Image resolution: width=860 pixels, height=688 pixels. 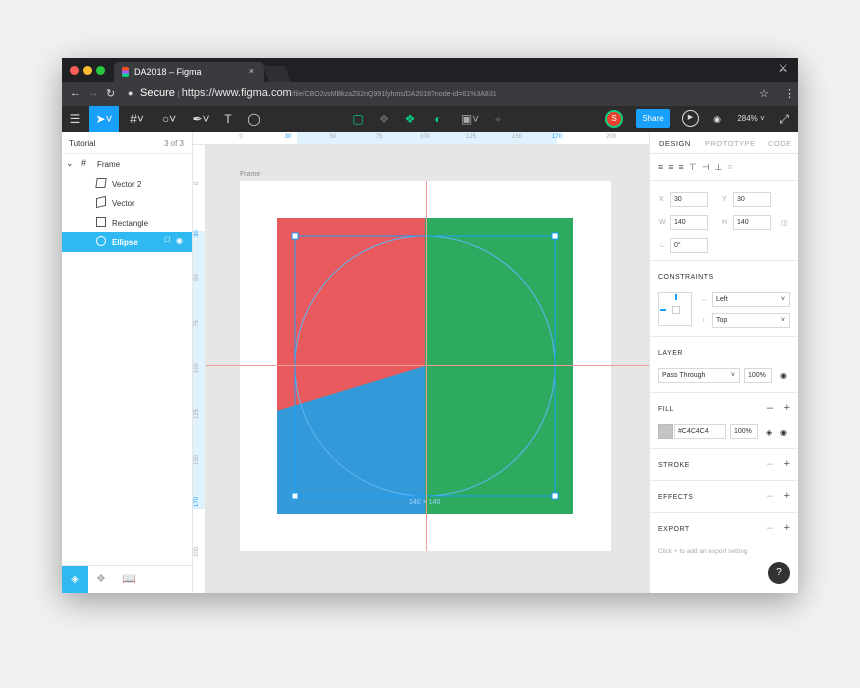 I want to click on stroke-title: STROKE, so click(x=674, y=465).